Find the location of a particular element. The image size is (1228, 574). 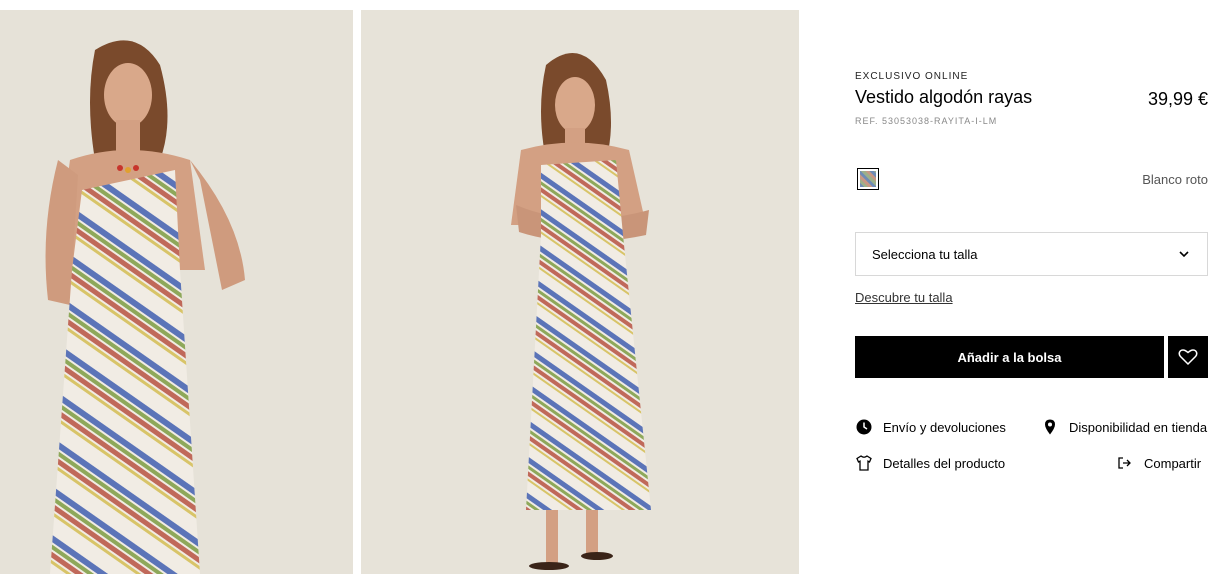

shipping-returns-link: Envío y devoluciones is located at coordinates (930, 427).